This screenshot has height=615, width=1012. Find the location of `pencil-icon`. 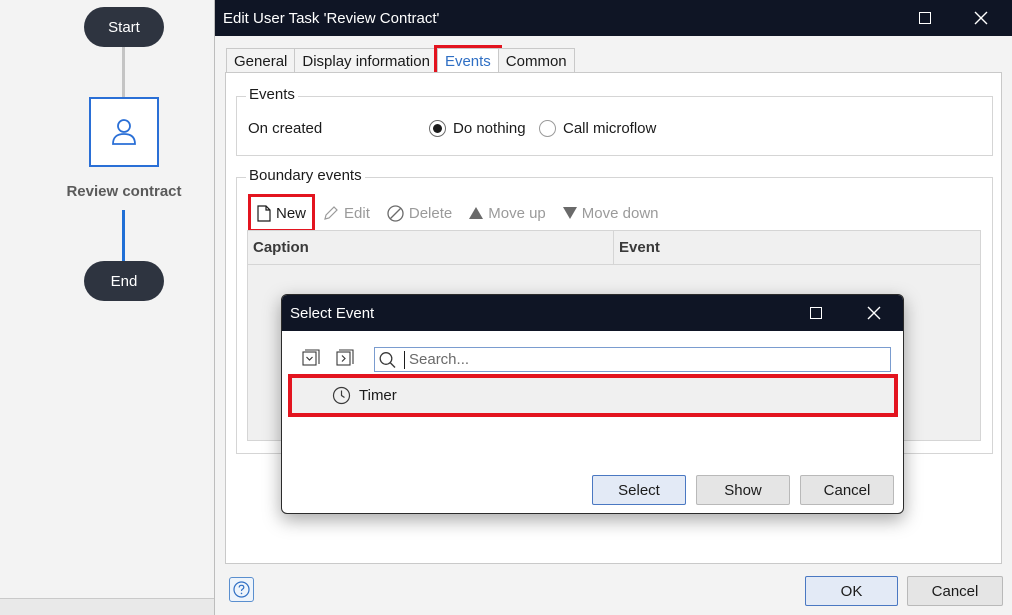

pencil-icon is located at coordinates (331, 213).